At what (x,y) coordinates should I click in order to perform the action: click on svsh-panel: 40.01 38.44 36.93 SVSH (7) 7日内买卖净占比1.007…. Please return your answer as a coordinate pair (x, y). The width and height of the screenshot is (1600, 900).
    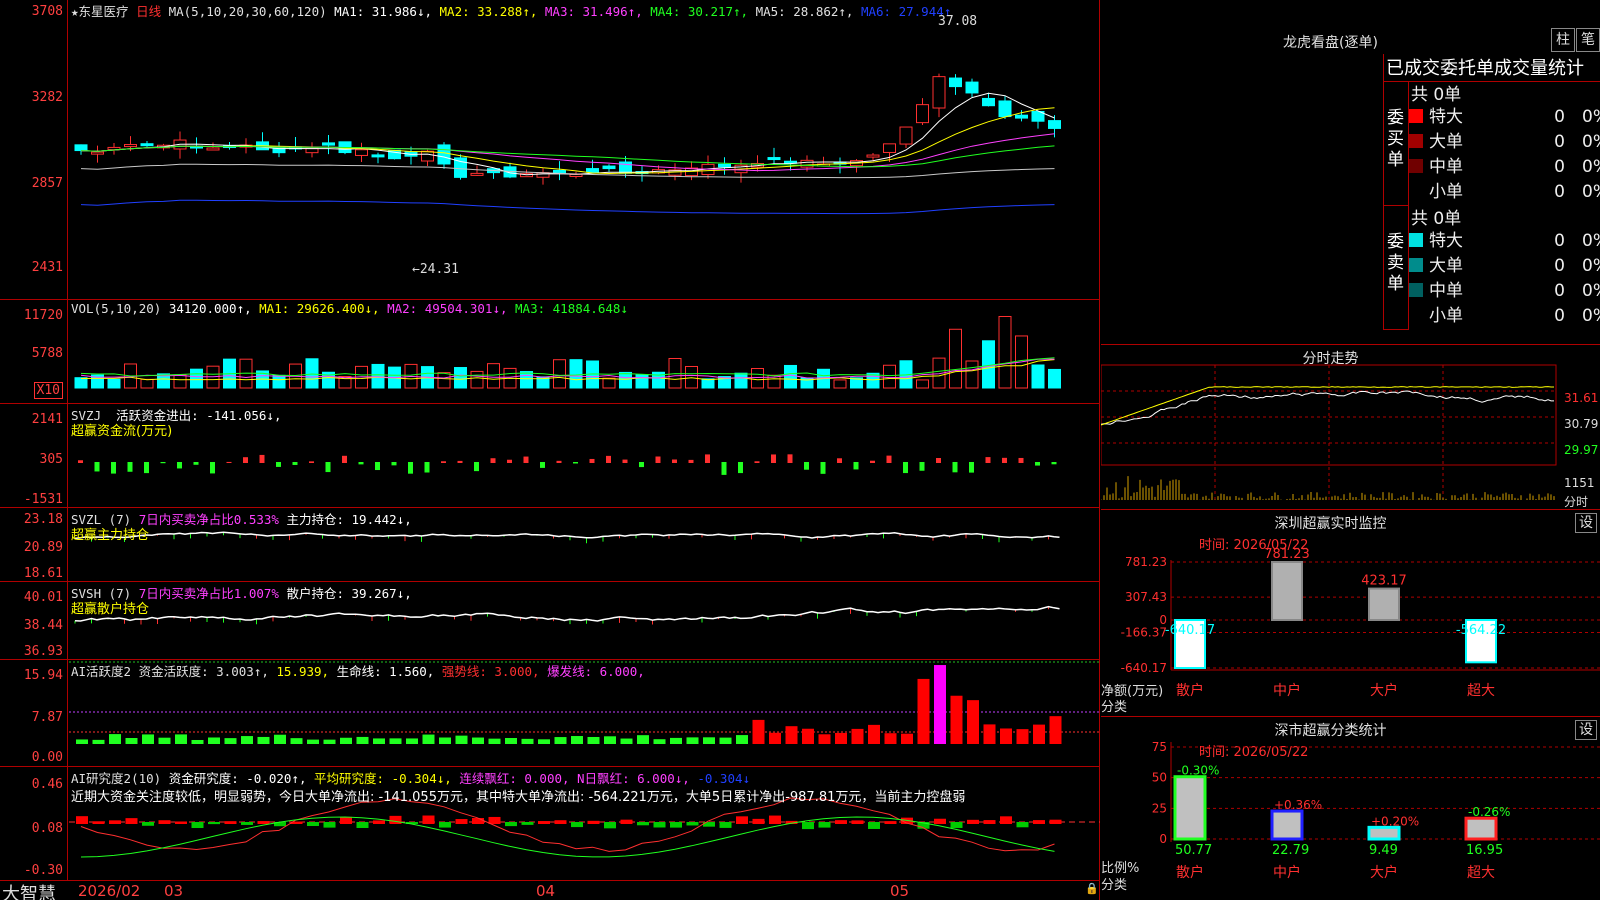
    Looking at the image, I should click on (550, 621).